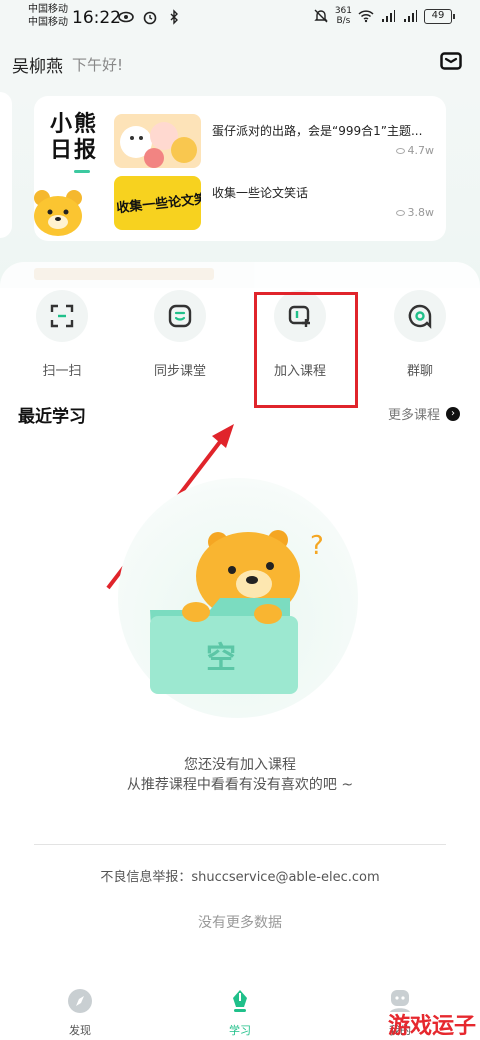 This screenshot has height=1040, width=480. Describe the element at coordinates (237, 612) in the screenshot. I see `empty-folder-bear-illustration: ? 空` at that location.